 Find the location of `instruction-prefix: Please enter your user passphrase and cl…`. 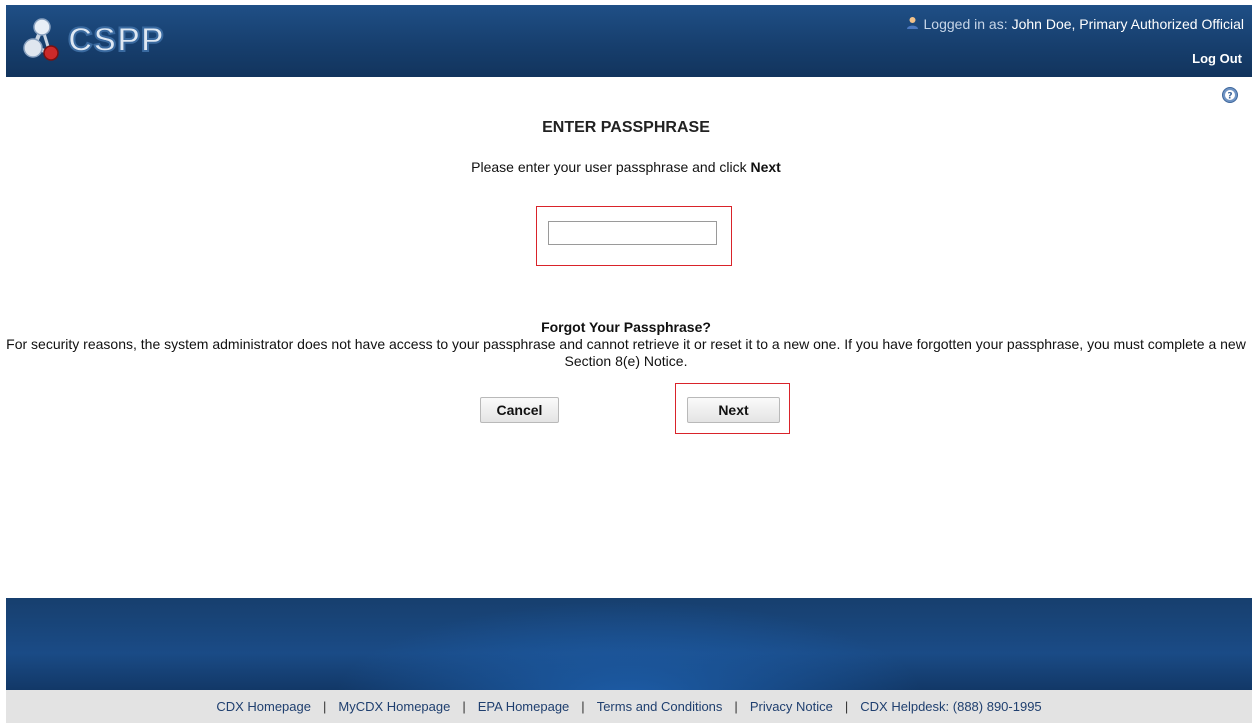

instruction-prefix: Please enter your user passphrase and cl… is located at coordinates (609, 167).